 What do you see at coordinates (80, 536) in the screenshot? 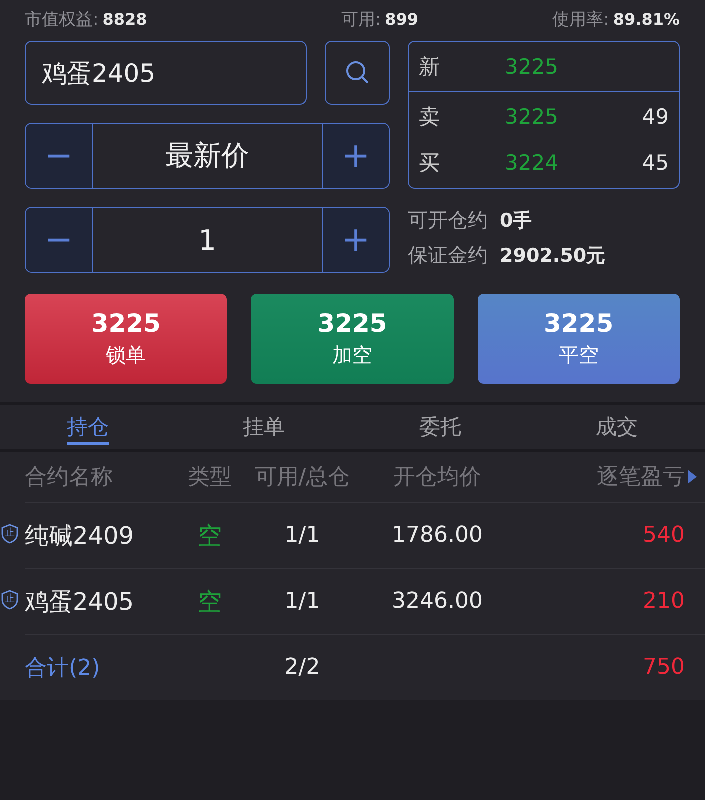
I see `table-cell-text: 纯碱2409` at bounding box center [80, 536].